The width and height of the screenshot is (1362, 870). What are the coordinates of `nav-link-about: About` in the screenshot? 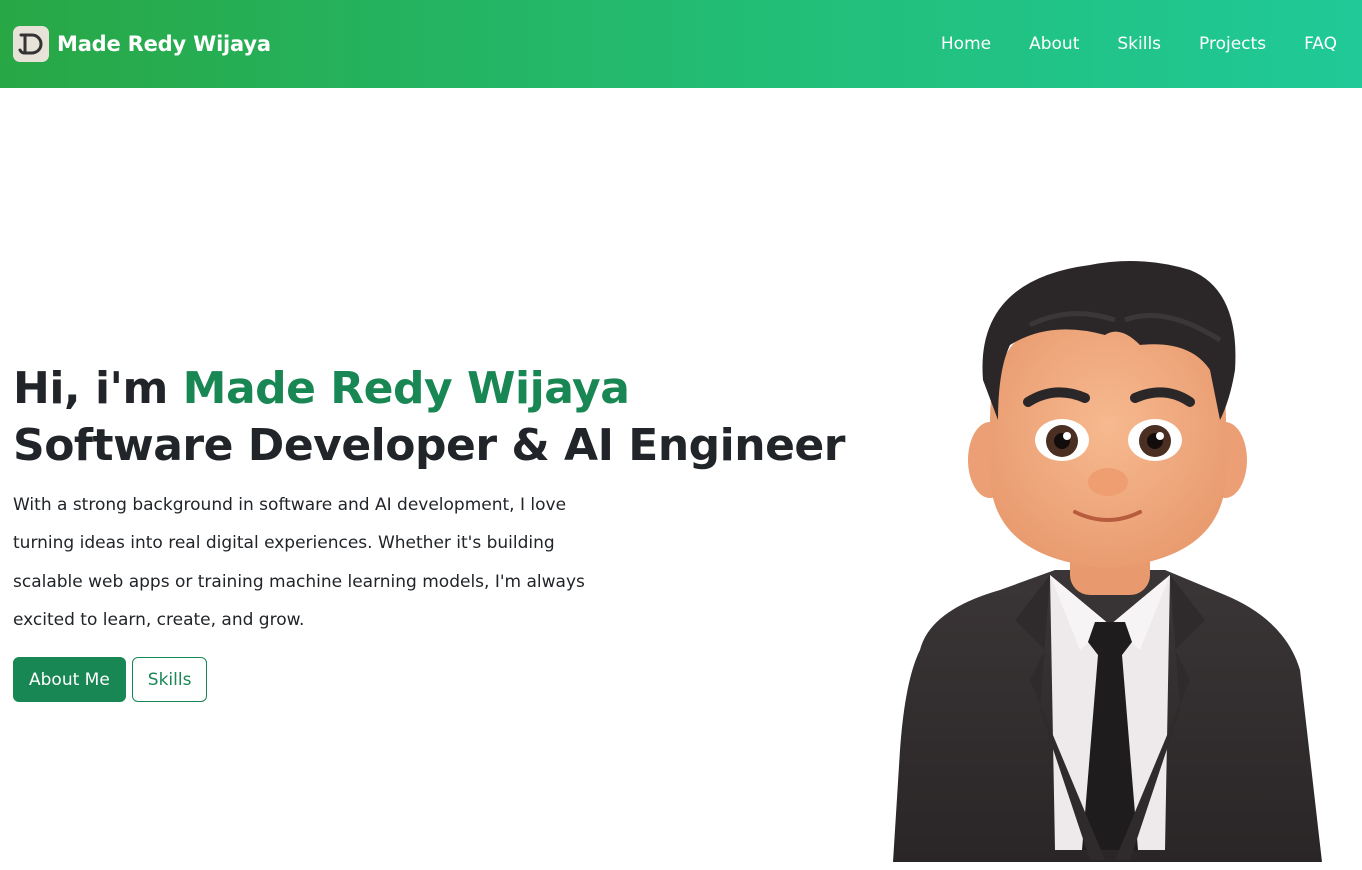 It's located at (1054, 44).